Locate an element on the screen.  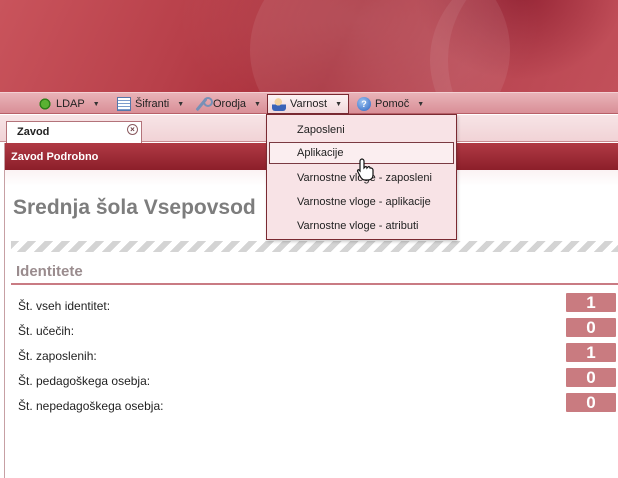
stat-label: Št. pedagoškega osebja: is located at coordinates (84, 381).